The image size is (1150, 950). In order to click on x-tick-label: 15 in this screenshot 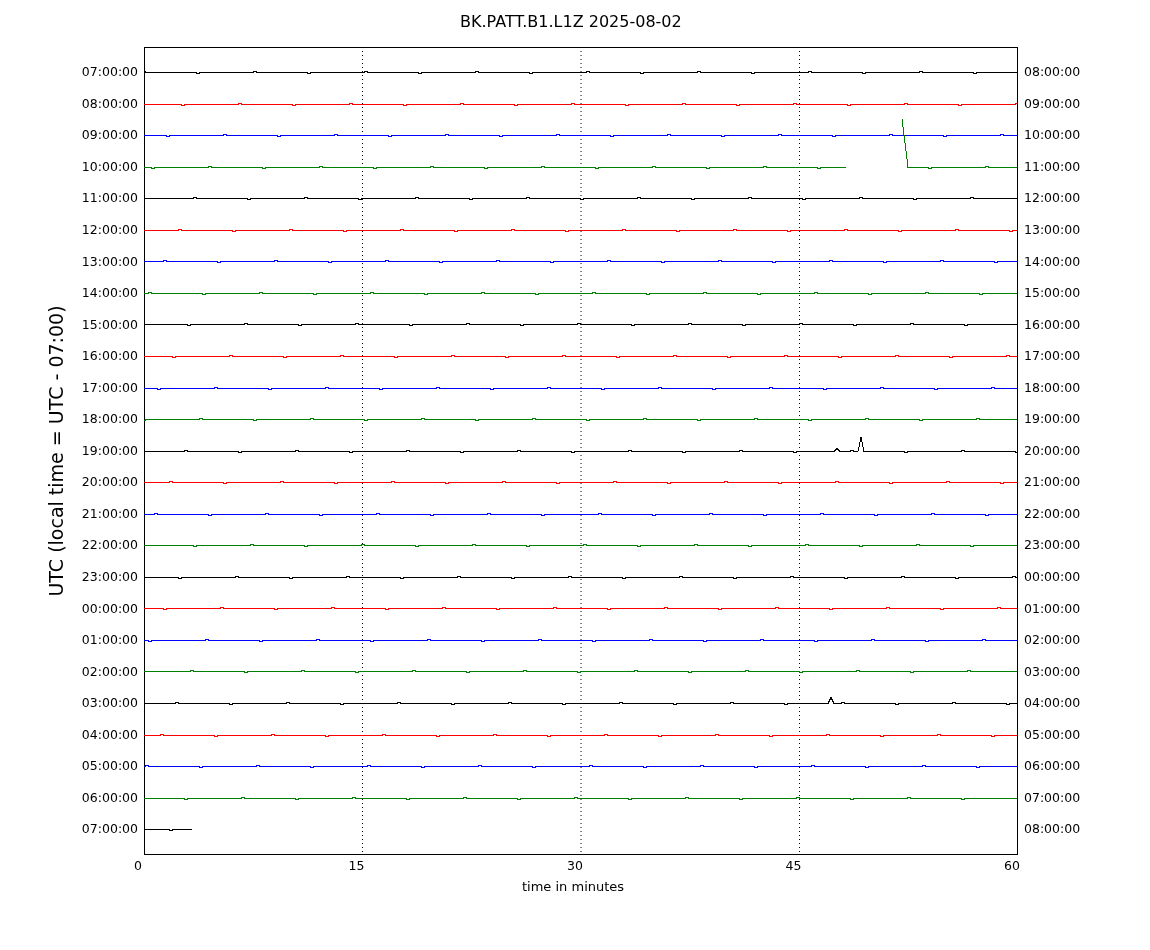, I will do `click(356, 865)`.